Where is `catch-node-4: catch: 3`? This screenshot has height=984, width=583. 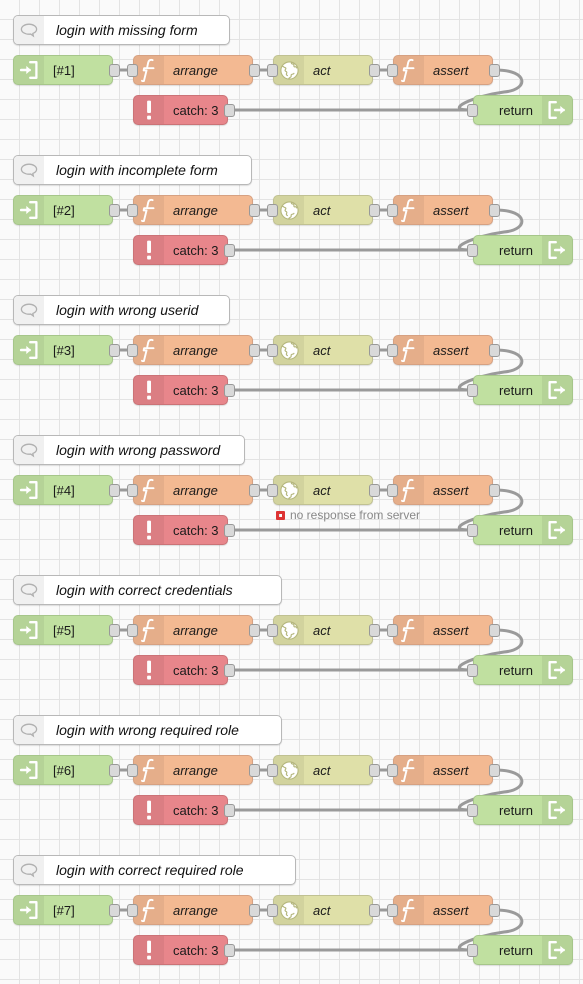
catch-node-4: catch: 3 is located at coordinates (180, 530).